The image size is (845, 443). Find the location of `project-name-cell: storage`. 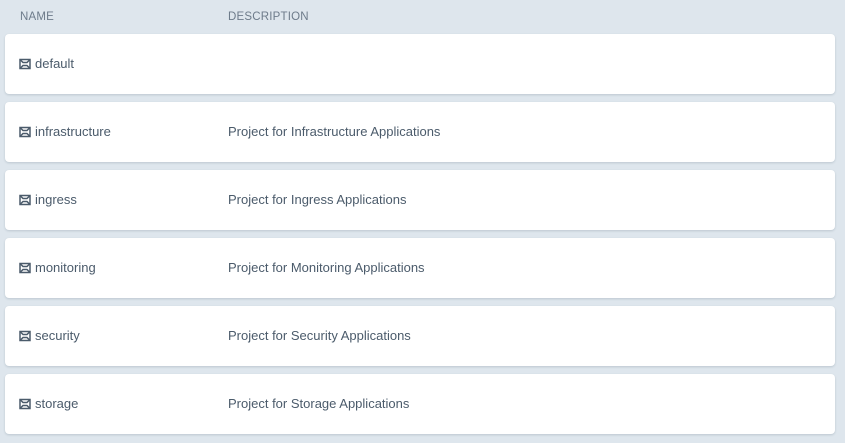

project-name-cell: storage is located at coordinates (48, 403).